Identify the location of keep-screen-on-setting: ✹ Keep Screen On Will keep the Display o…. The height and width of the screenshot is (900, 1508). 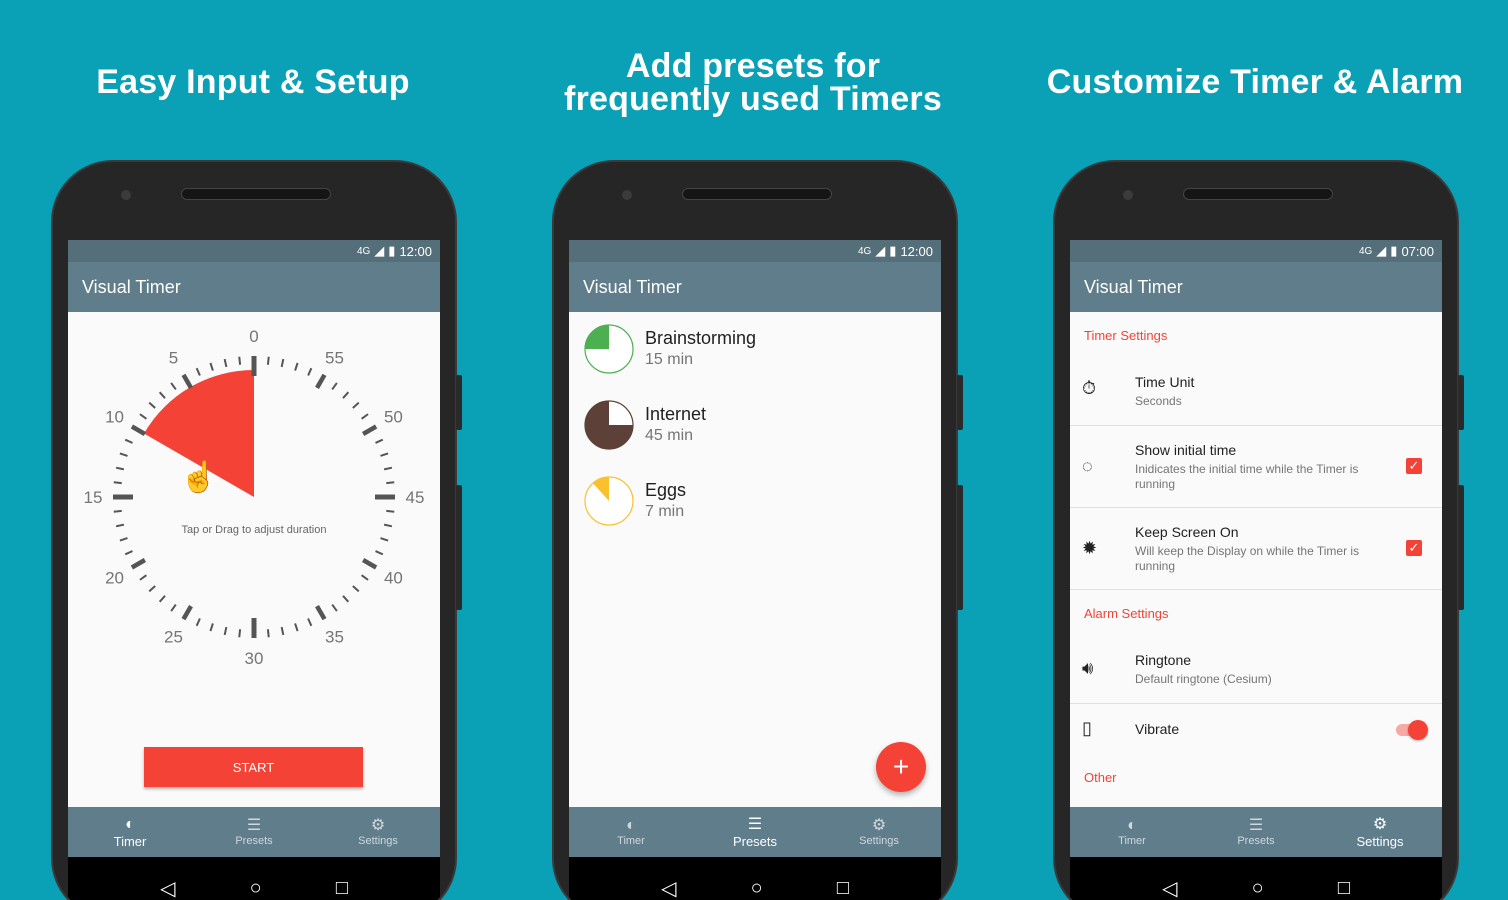
(1256, 549).